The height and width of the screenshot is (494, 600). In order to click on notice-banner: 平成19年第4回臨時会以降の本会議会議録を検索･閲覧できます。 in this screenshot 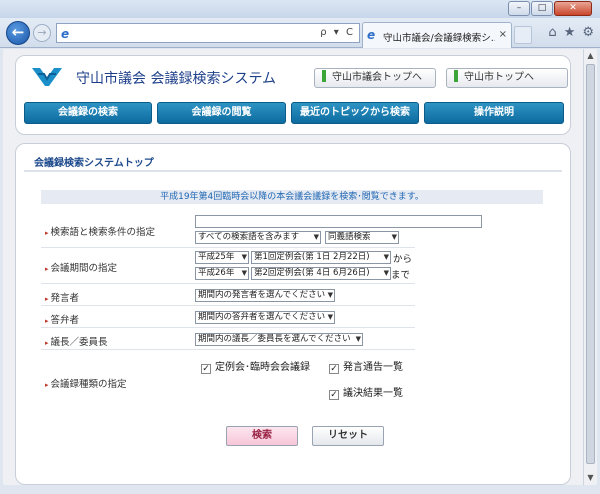, I will do `click(292, 197)`.